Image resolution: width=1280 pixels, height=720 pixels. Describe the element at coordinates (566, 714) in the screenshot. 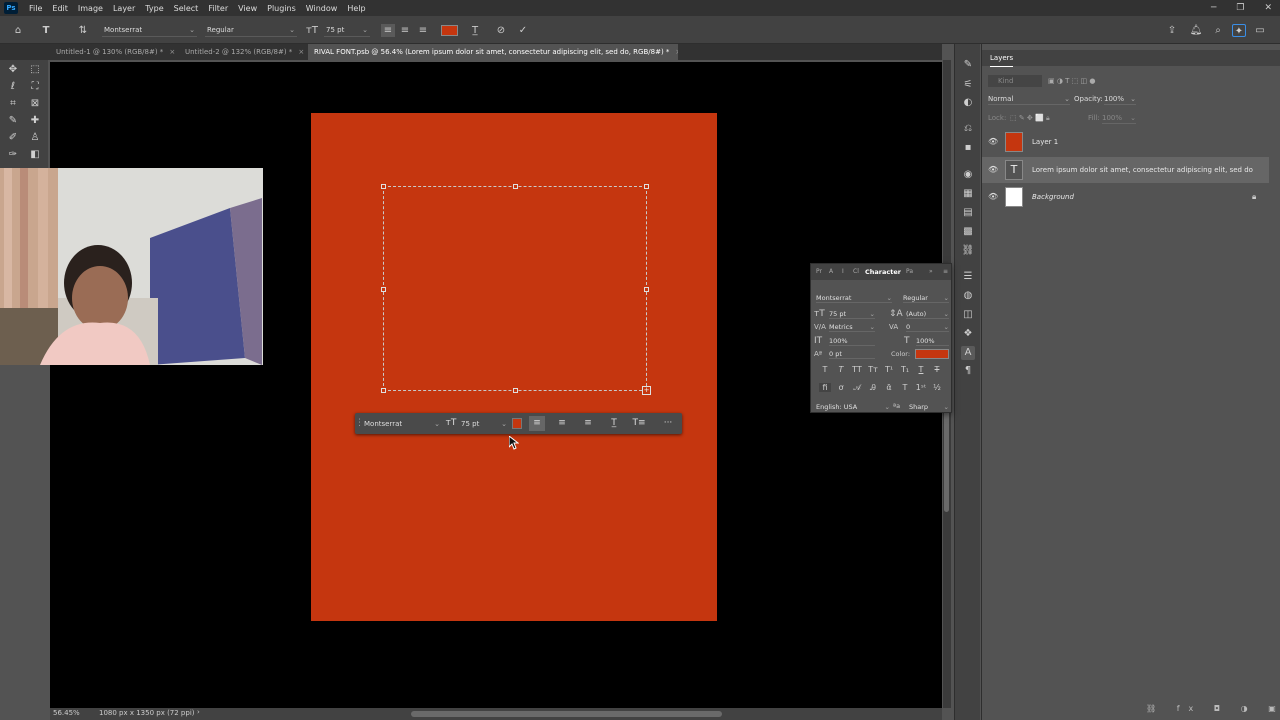

I see `horizontal-scroll-thumb` at that location.